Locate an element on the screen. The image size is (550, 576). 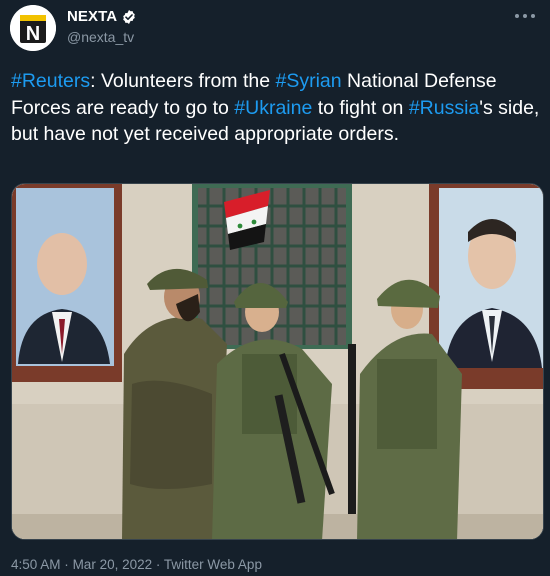
avatar: N is located at coordinates (33, 28).